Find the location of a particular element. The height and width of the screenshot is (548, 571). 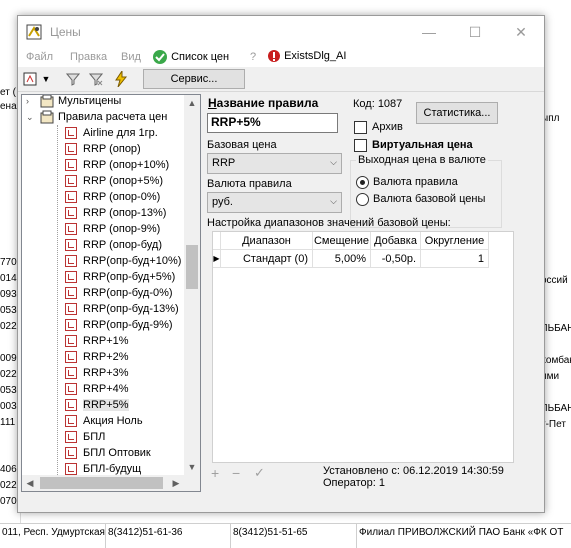

bg-fragment: ена is located at coordinates (8, 106).